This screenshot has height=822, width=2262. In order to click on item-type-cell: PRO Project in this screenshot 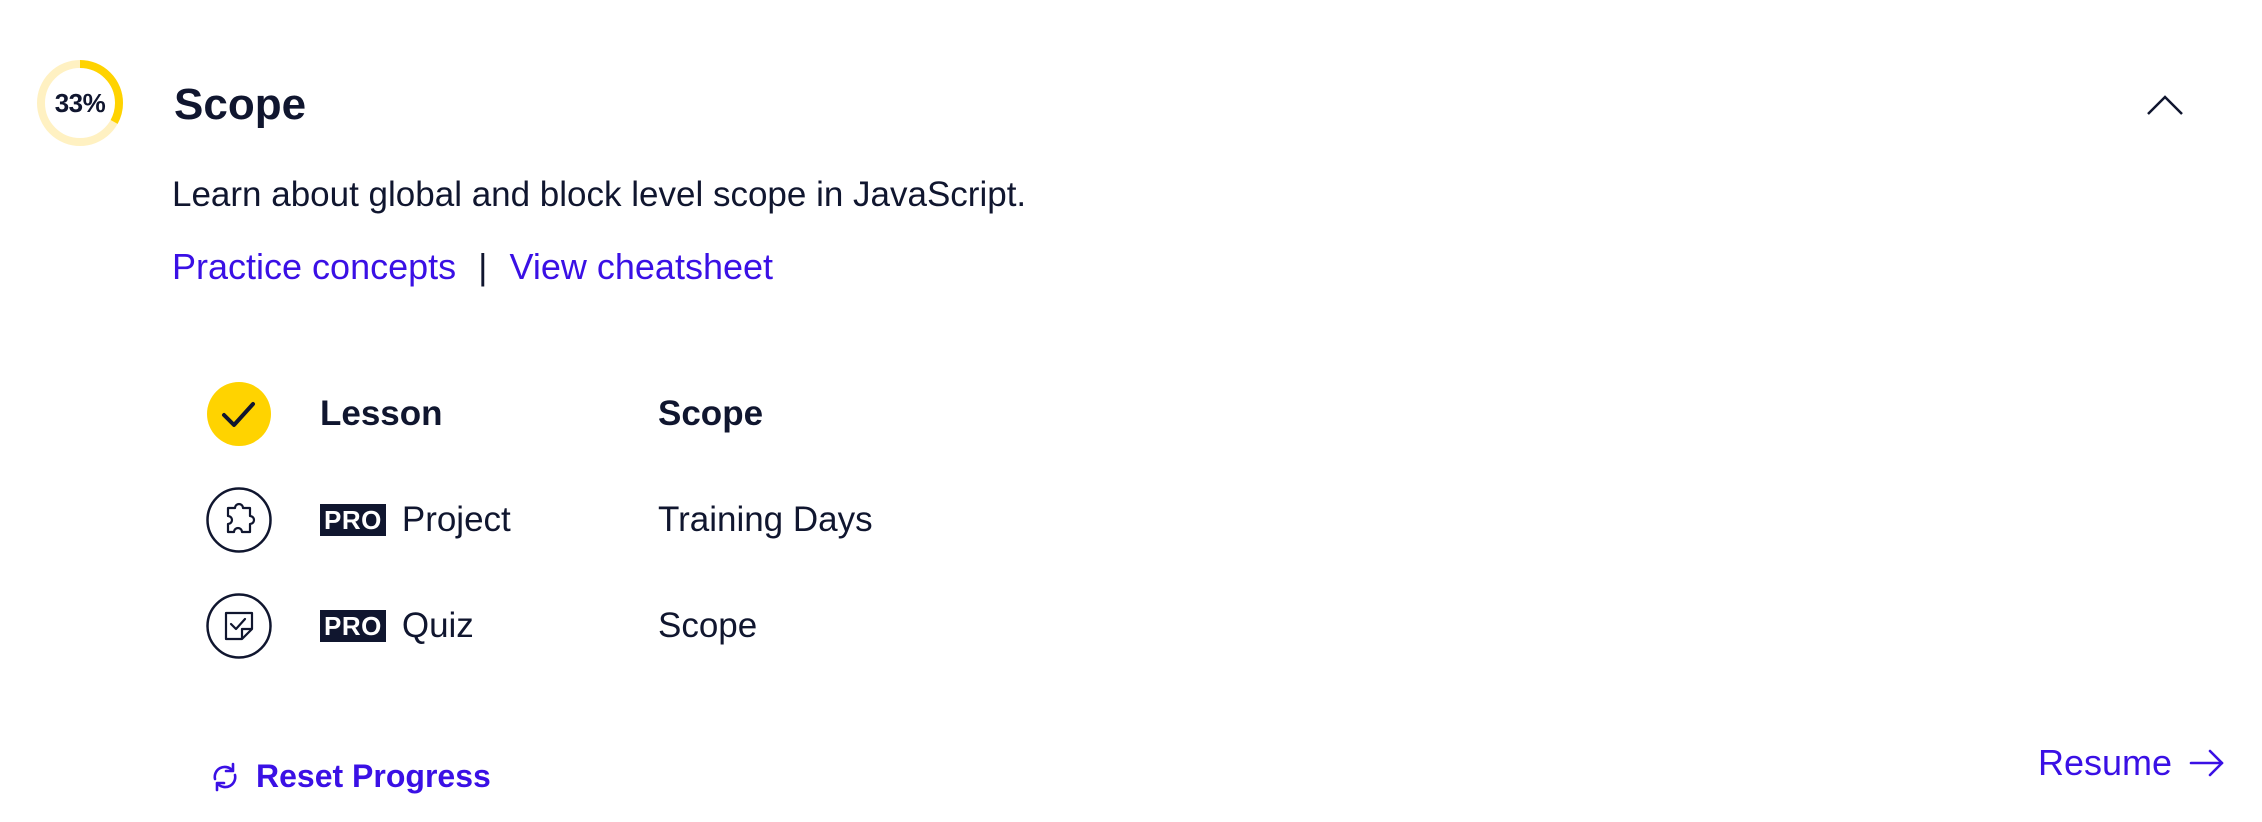, I will do `click(415, 520)`.